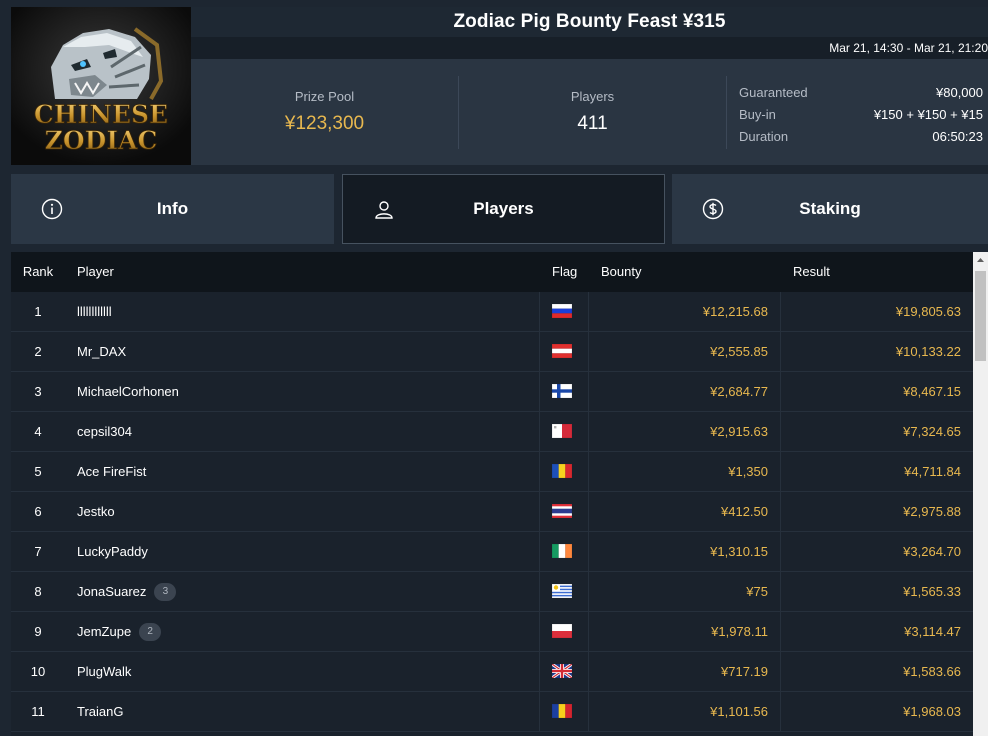  I want to click on detail-label: Buy-in, so click(757, 114).